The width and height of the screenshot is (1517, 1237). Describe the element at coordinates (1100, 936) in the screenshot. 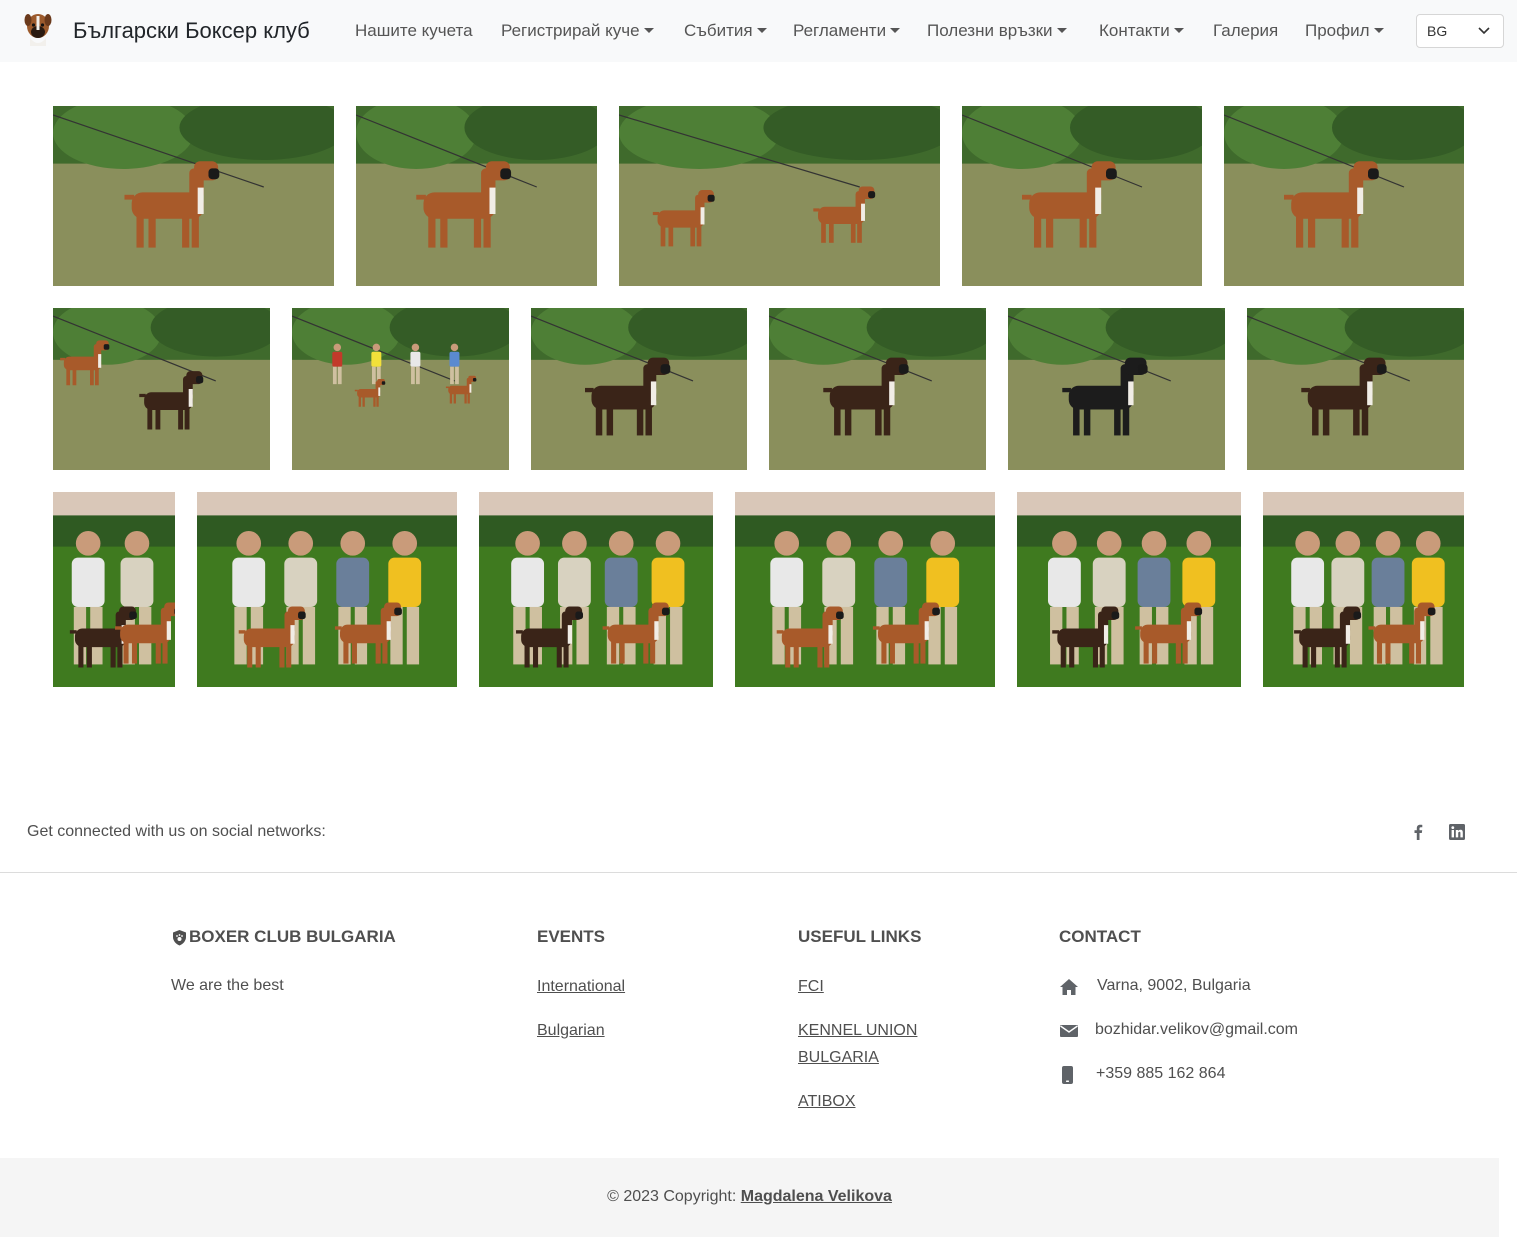

I see `footer-contact-title: CONTACT` at that location.